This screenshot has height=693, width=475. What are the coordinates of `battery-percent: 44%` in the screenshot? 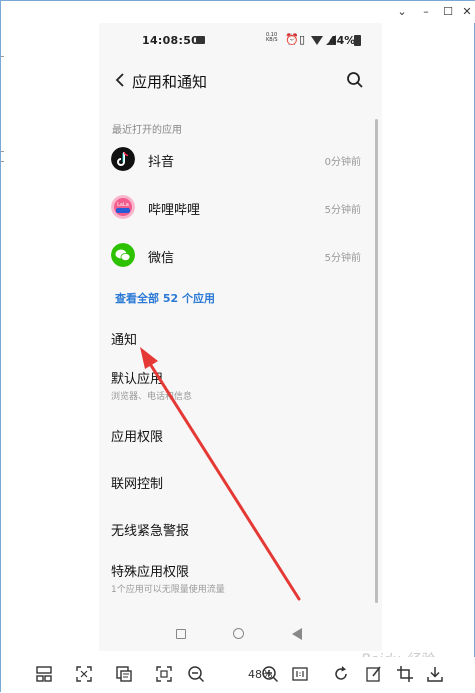 It's located at (342, 40).